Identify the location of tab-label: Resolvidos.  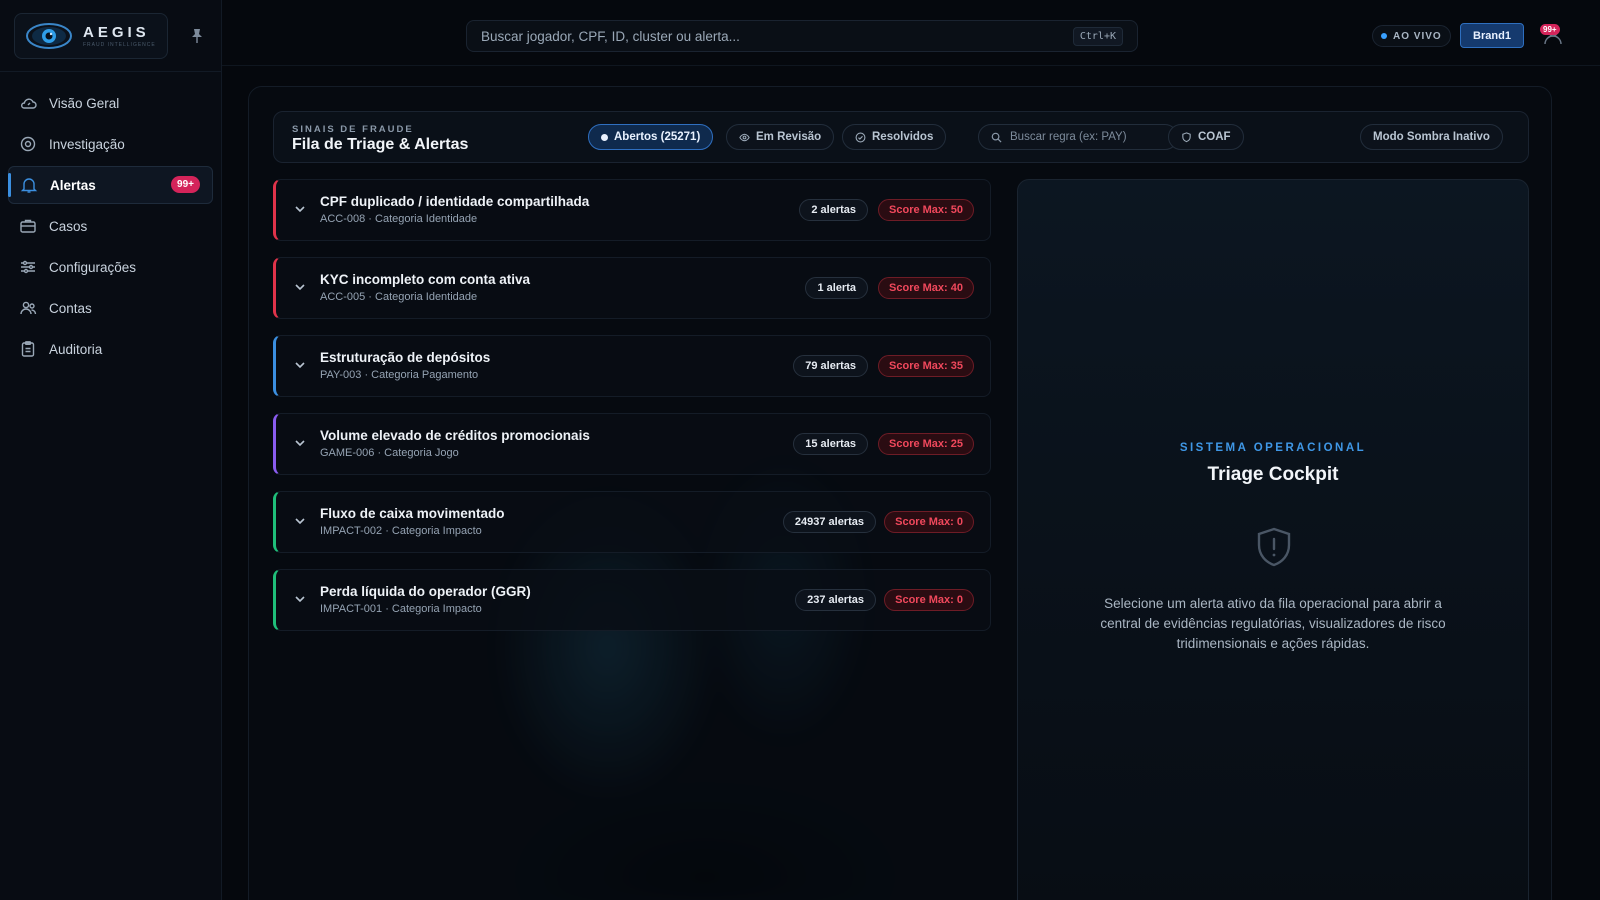
(903, 137).